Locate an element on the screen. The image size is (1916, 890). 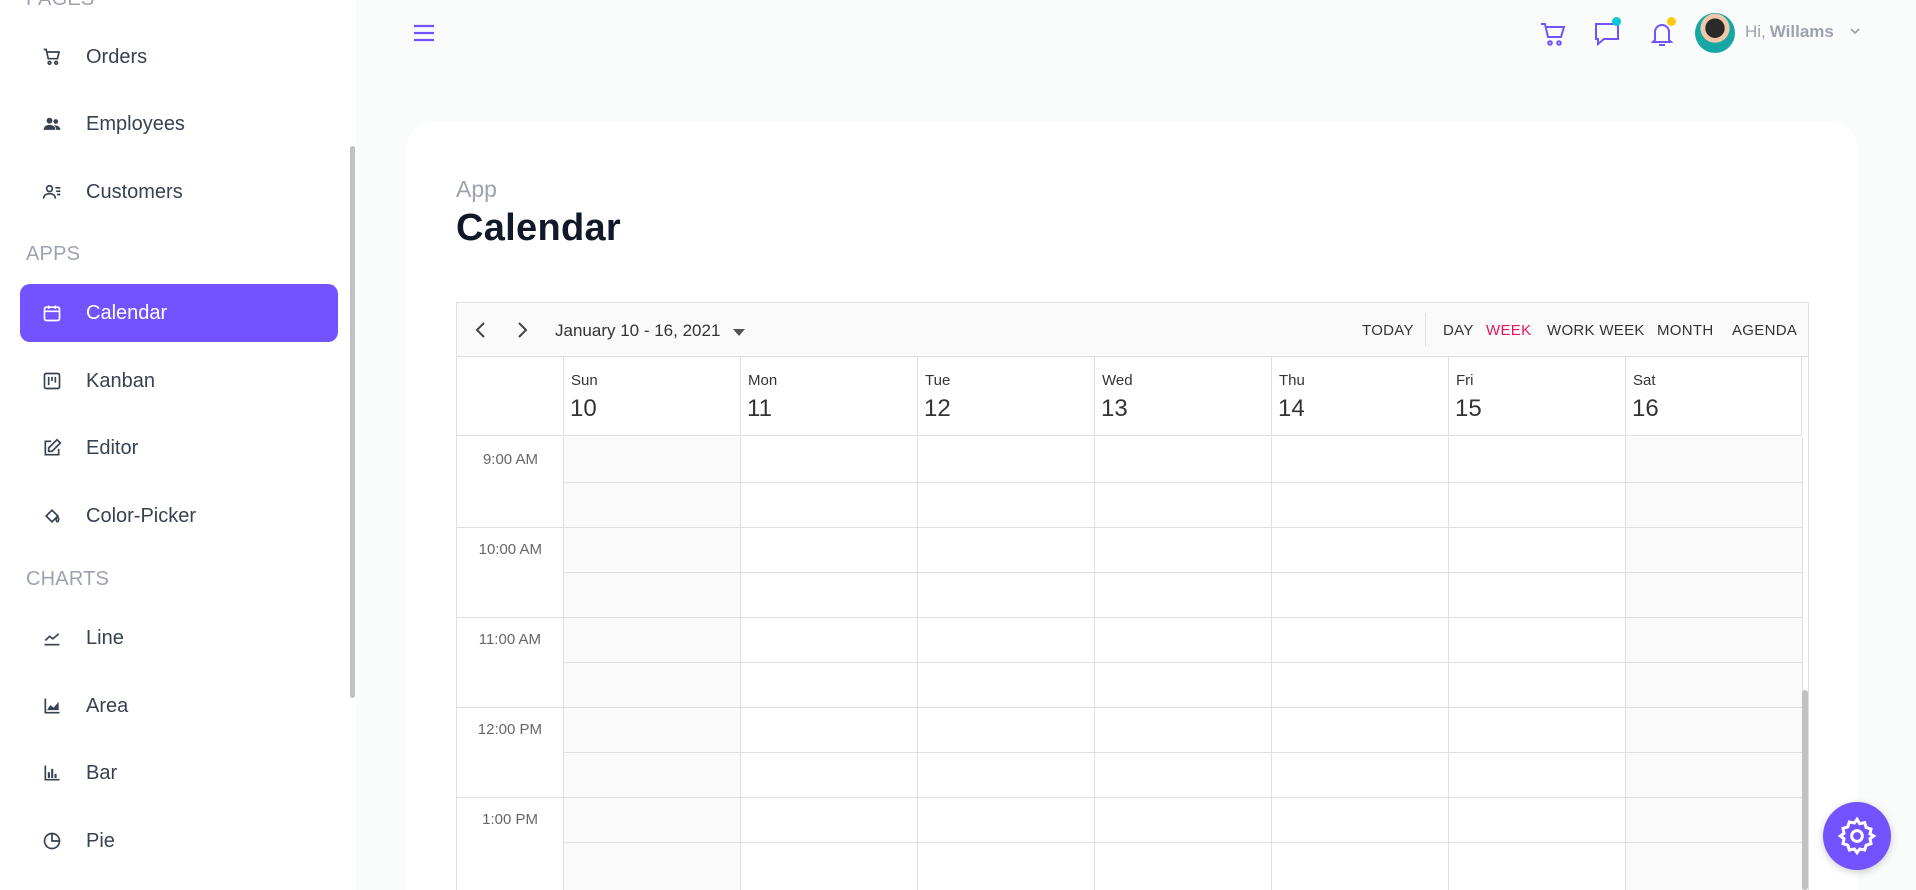
day-header: Thu 14 is located at coordinates (1359, 396).